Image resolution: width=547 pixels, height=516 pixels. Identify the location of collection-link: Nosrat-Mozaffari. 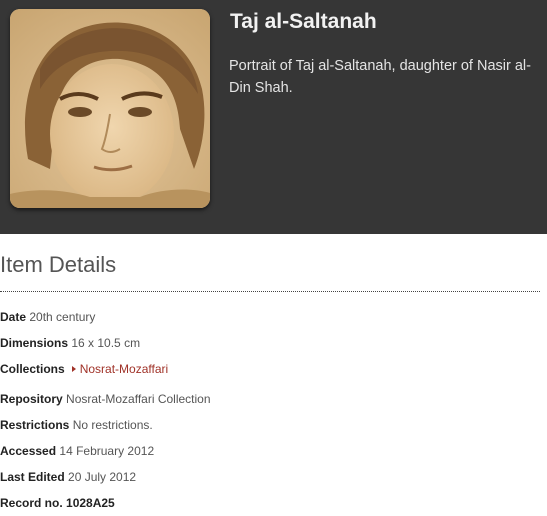
(124, 369).